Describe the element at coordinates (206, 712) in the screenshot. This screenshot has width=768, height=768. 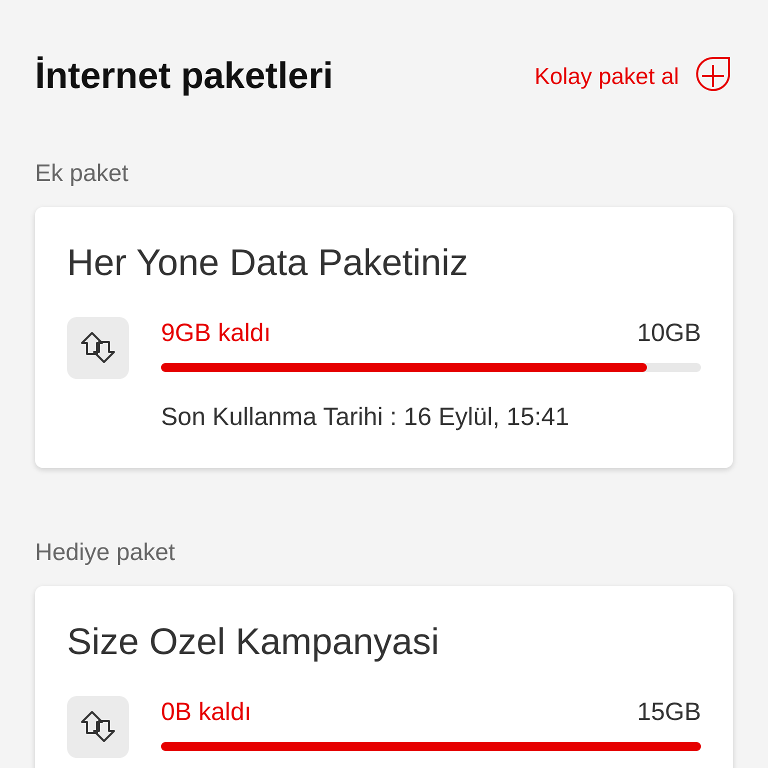
I see `remaining-amount: 0B kaldı` at that location.